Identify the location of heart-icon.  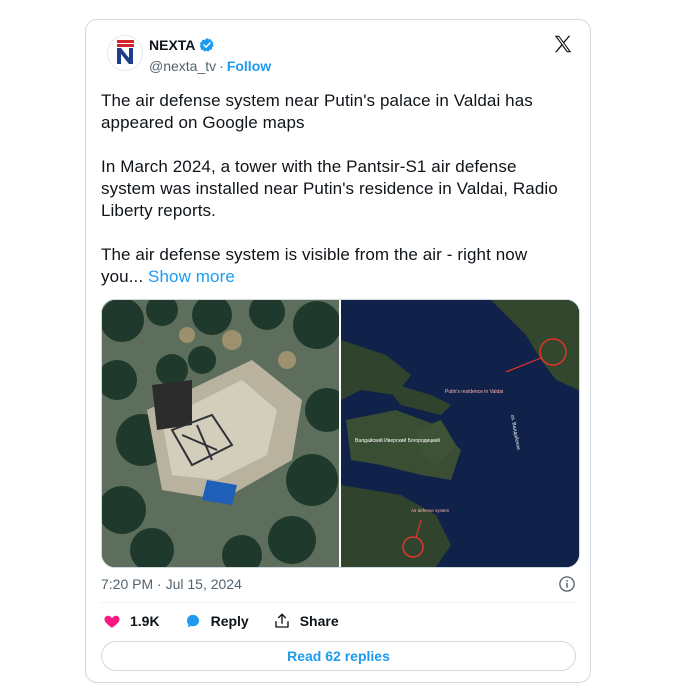
(112, 621).